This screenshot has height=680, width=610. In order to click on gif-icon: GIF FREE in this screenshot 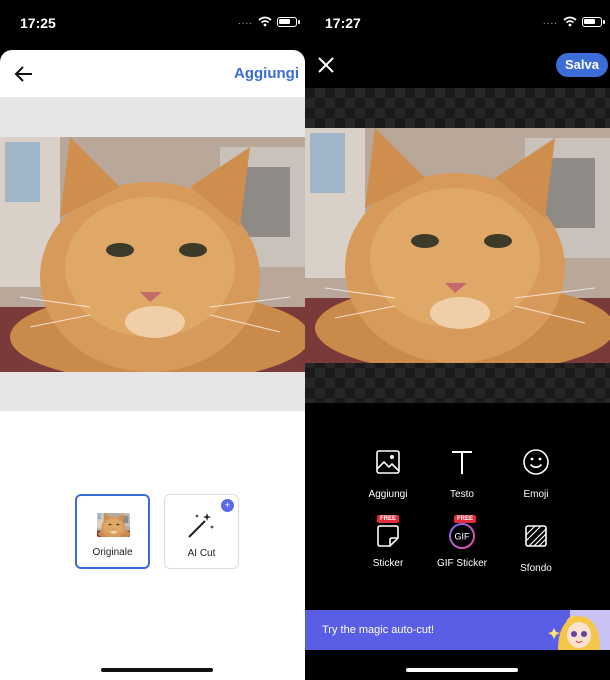, I will do `click(462, 533)`.